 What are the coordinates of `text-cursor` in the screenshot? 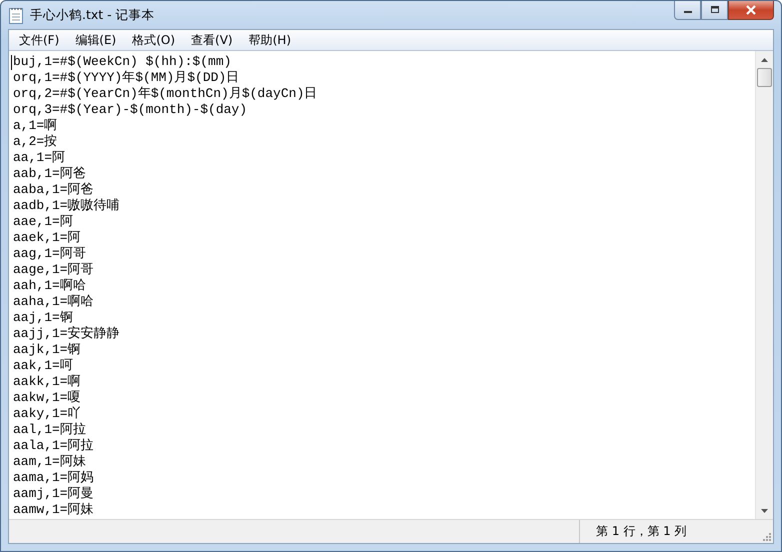 It's located at (11, 62).